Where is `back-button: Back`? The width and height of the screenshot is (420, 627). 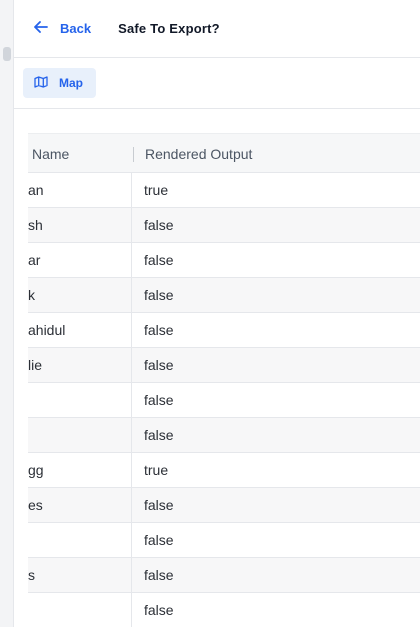 back-button: Back is located at coordinates (62, 28).